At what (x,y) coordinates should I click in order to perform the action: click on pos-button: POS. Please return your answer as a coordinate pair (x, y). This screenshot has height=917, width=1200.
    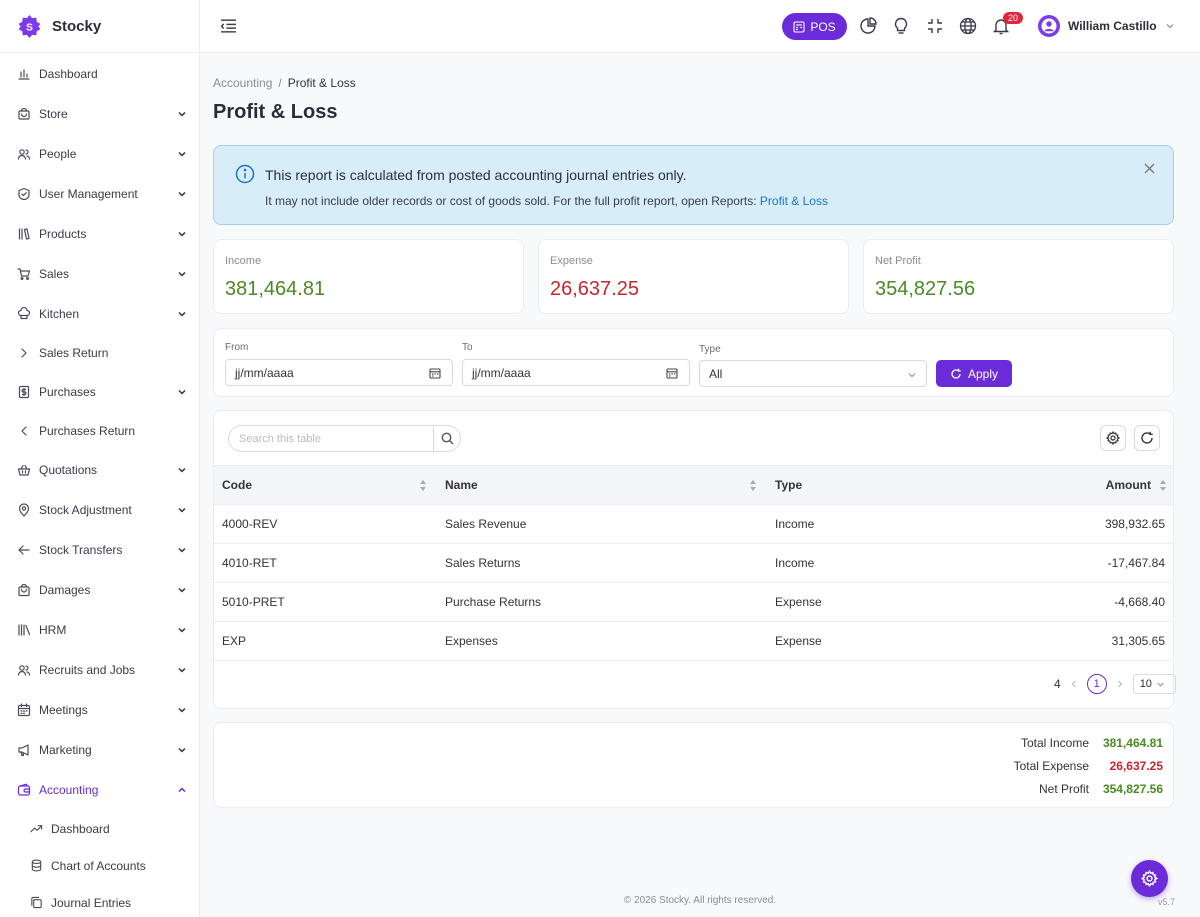
    Looking at the image, I should click on (814, 26).